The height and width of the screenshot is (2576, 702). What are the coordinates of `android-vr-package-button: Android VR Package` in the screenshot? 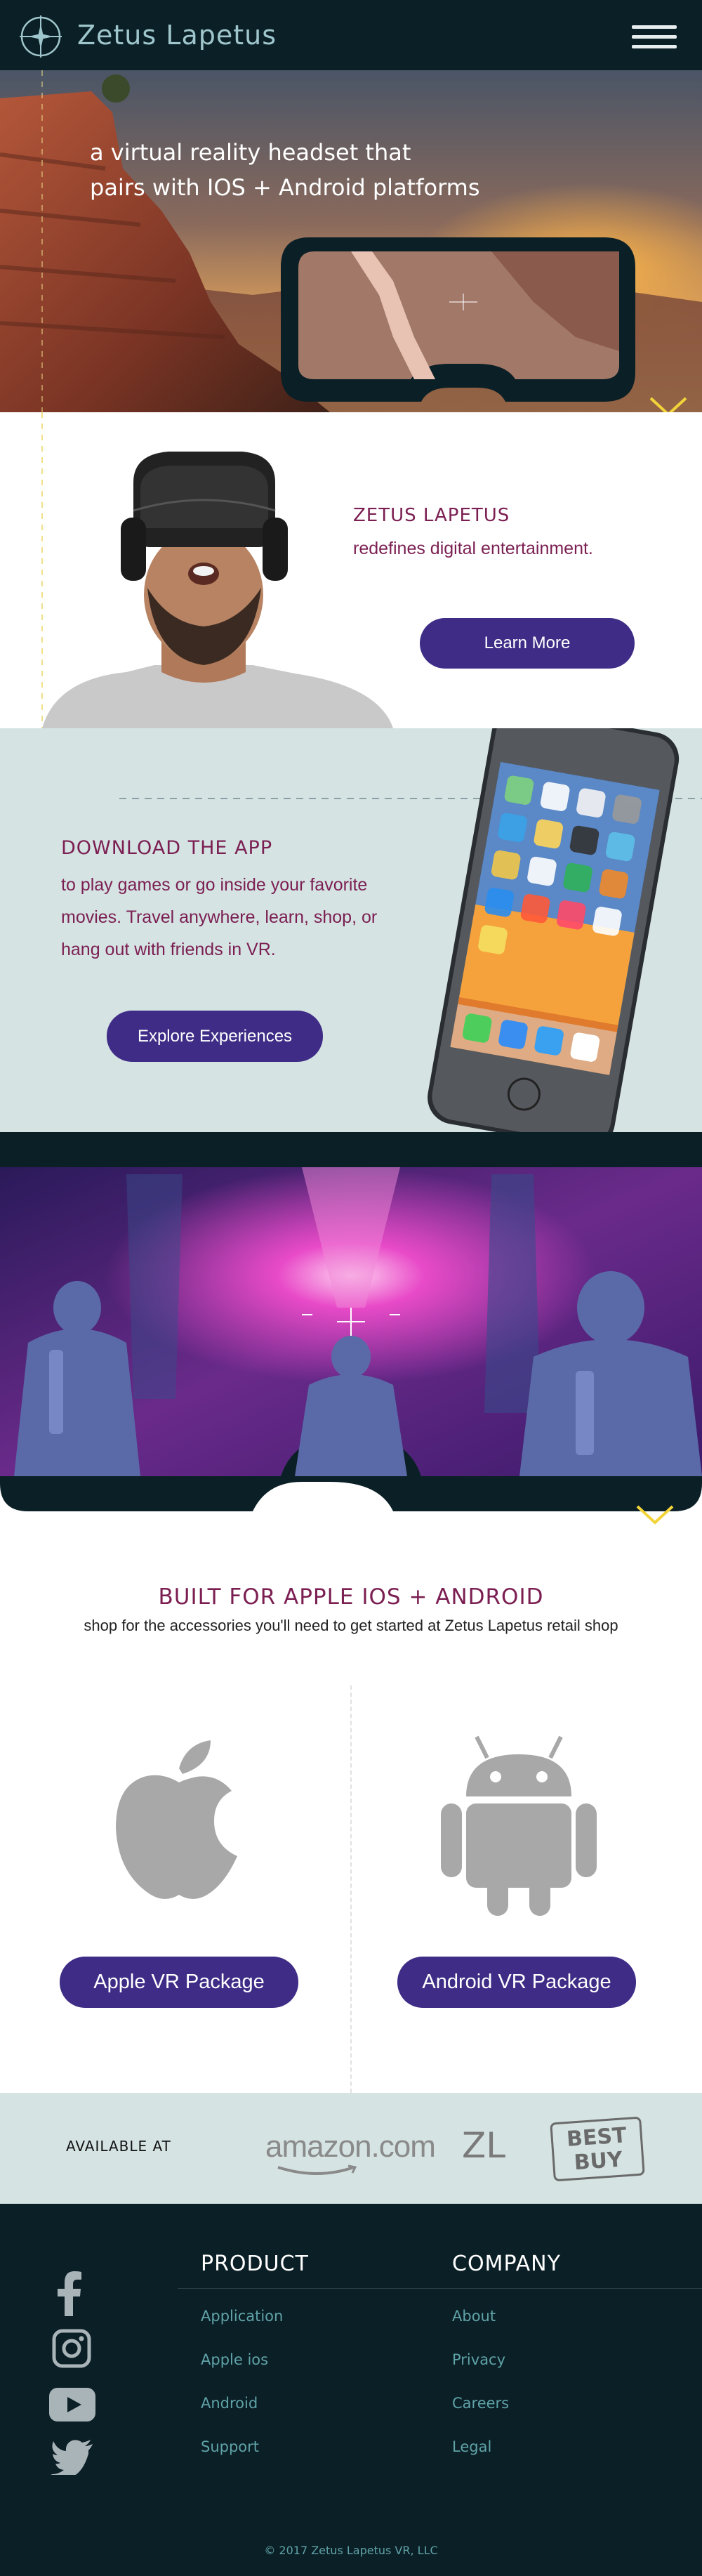 It's located at (516, 1982).